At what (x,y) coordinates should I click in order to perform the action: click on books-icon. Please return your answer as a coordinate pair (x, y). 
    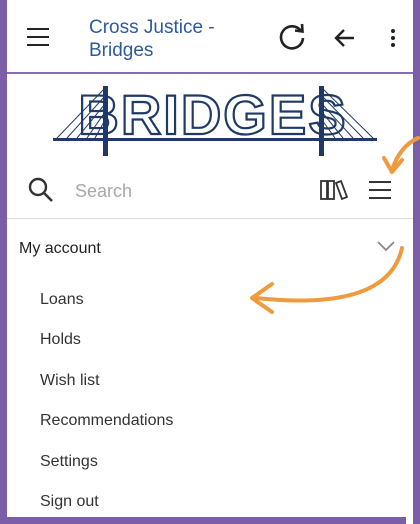
    Looking at the image, I should click on (334, 190).